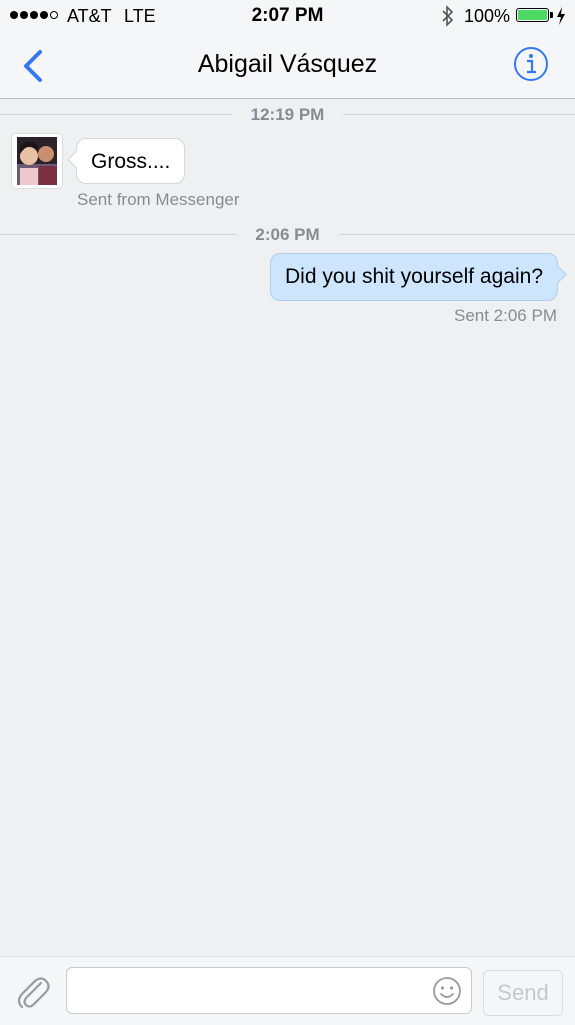  Describe the element at coordinates (505, 315) in the screenshot. I see `outgoing-message-meta: Sent 2:06 PM` at that location.